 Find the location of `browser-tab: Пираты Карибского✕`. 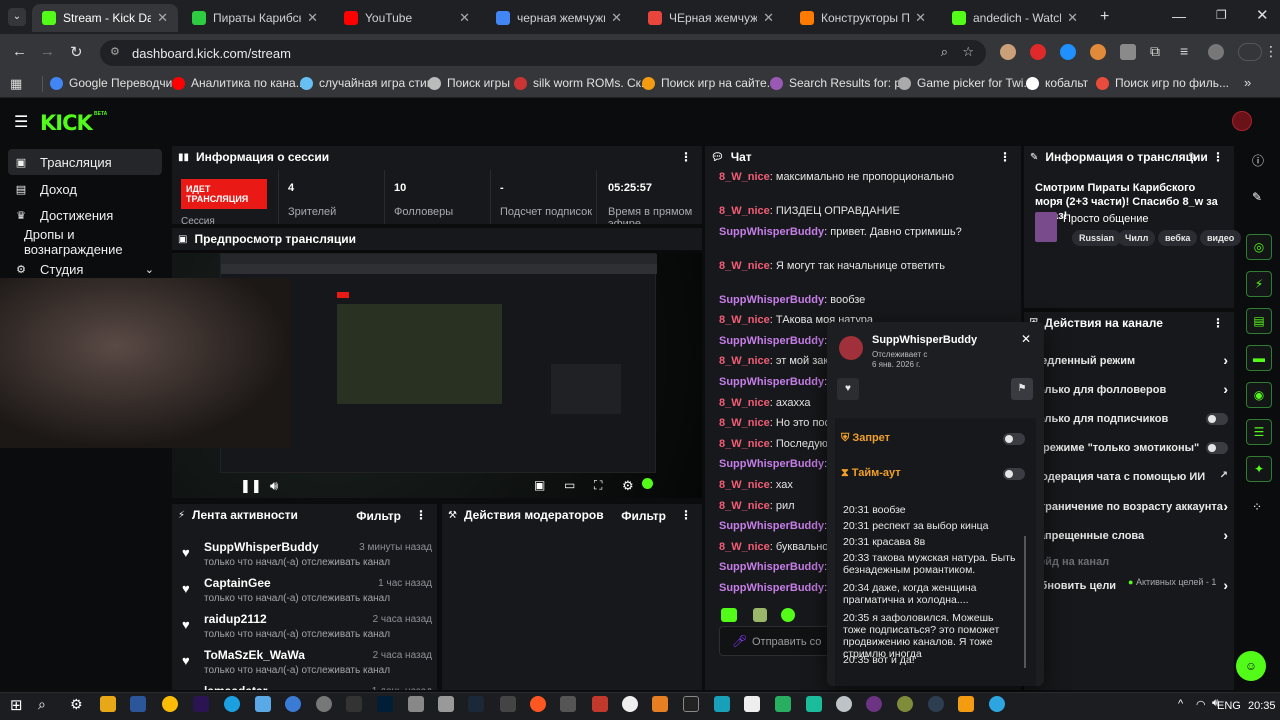

browser-tab: Пираты Карибского✕ is located at coordinates (255, 18).